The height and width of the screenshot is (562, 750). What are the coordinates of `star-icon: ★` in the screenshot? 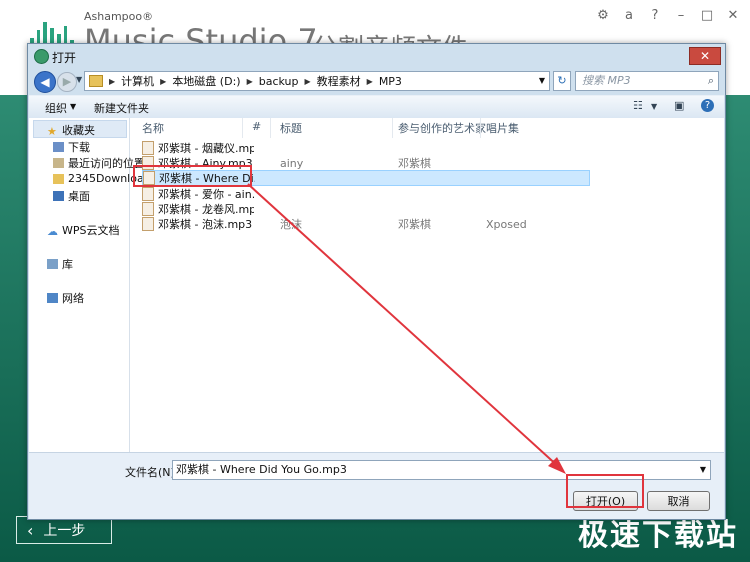 It's located at (52, 131).